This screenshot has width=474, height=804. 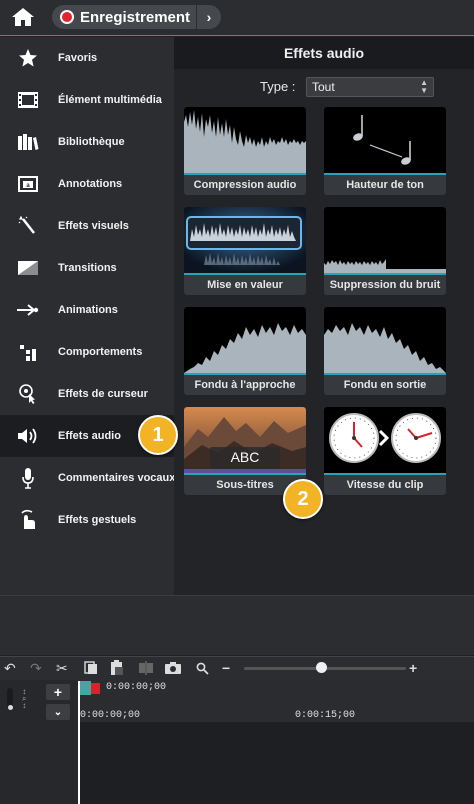 I want to click on sidebar-item-label: Effets audio, so click(x=89, y=436).